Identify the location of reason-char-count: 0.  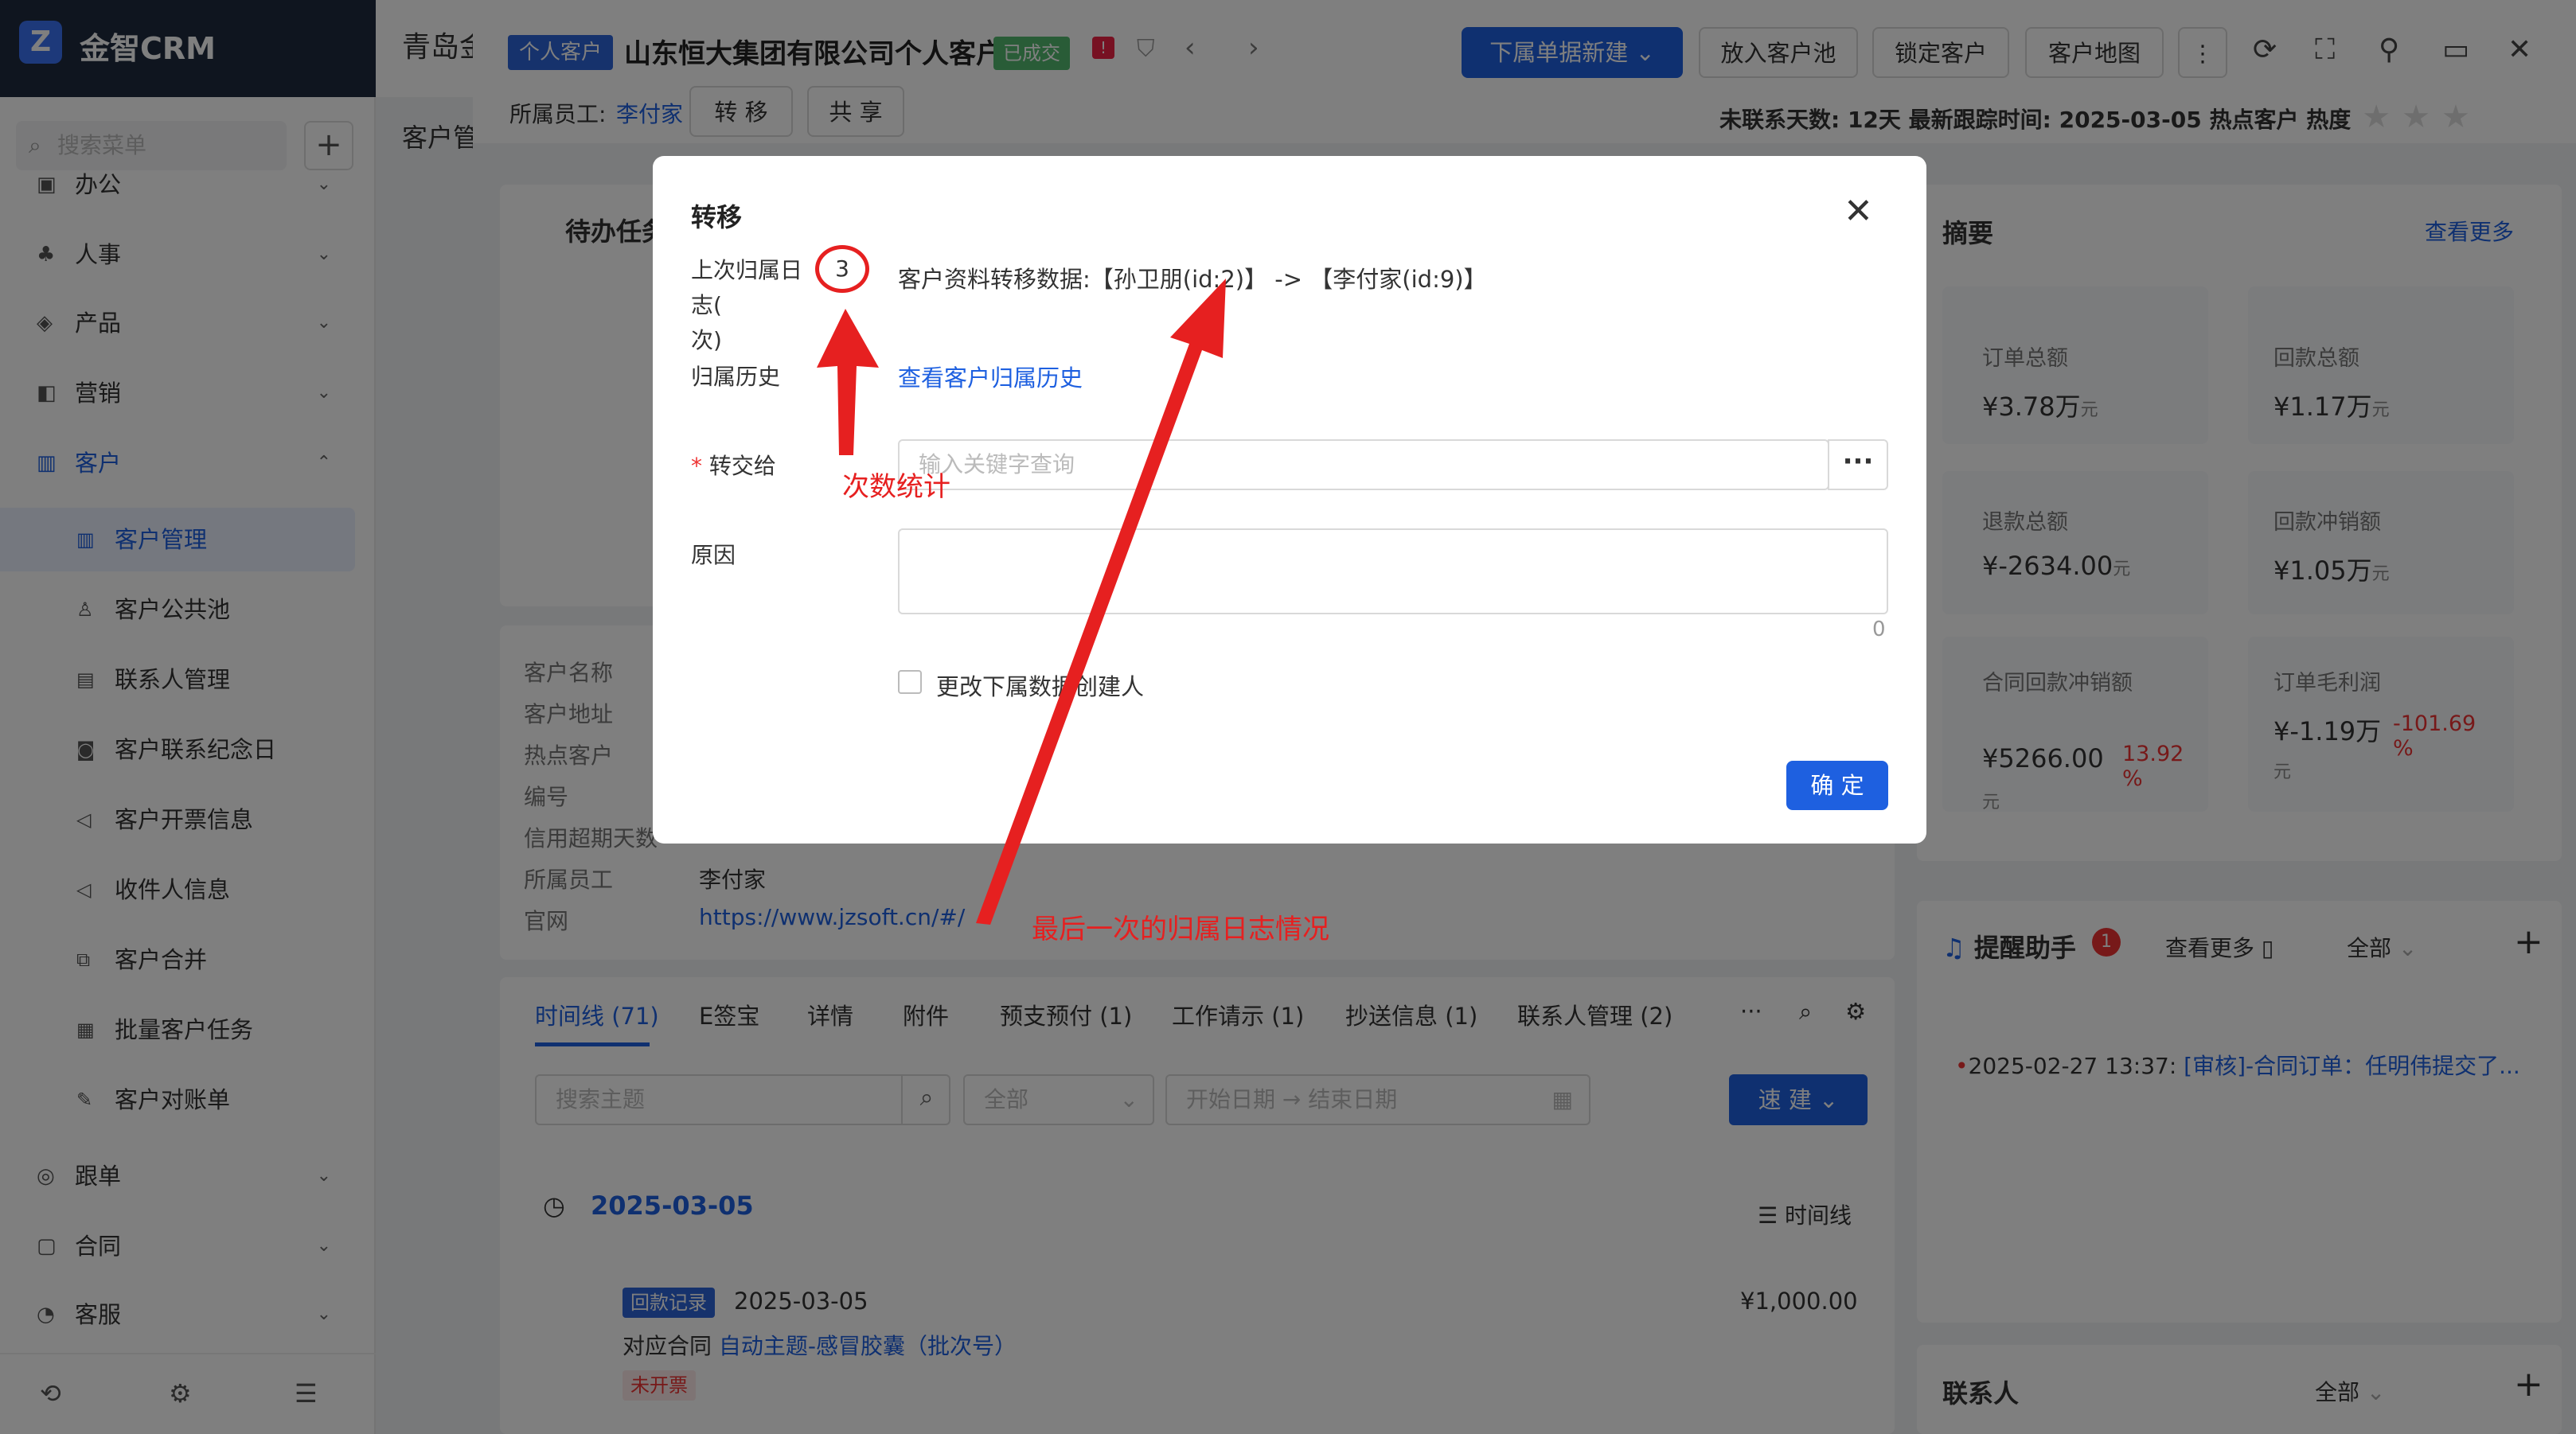
(1879, 629).